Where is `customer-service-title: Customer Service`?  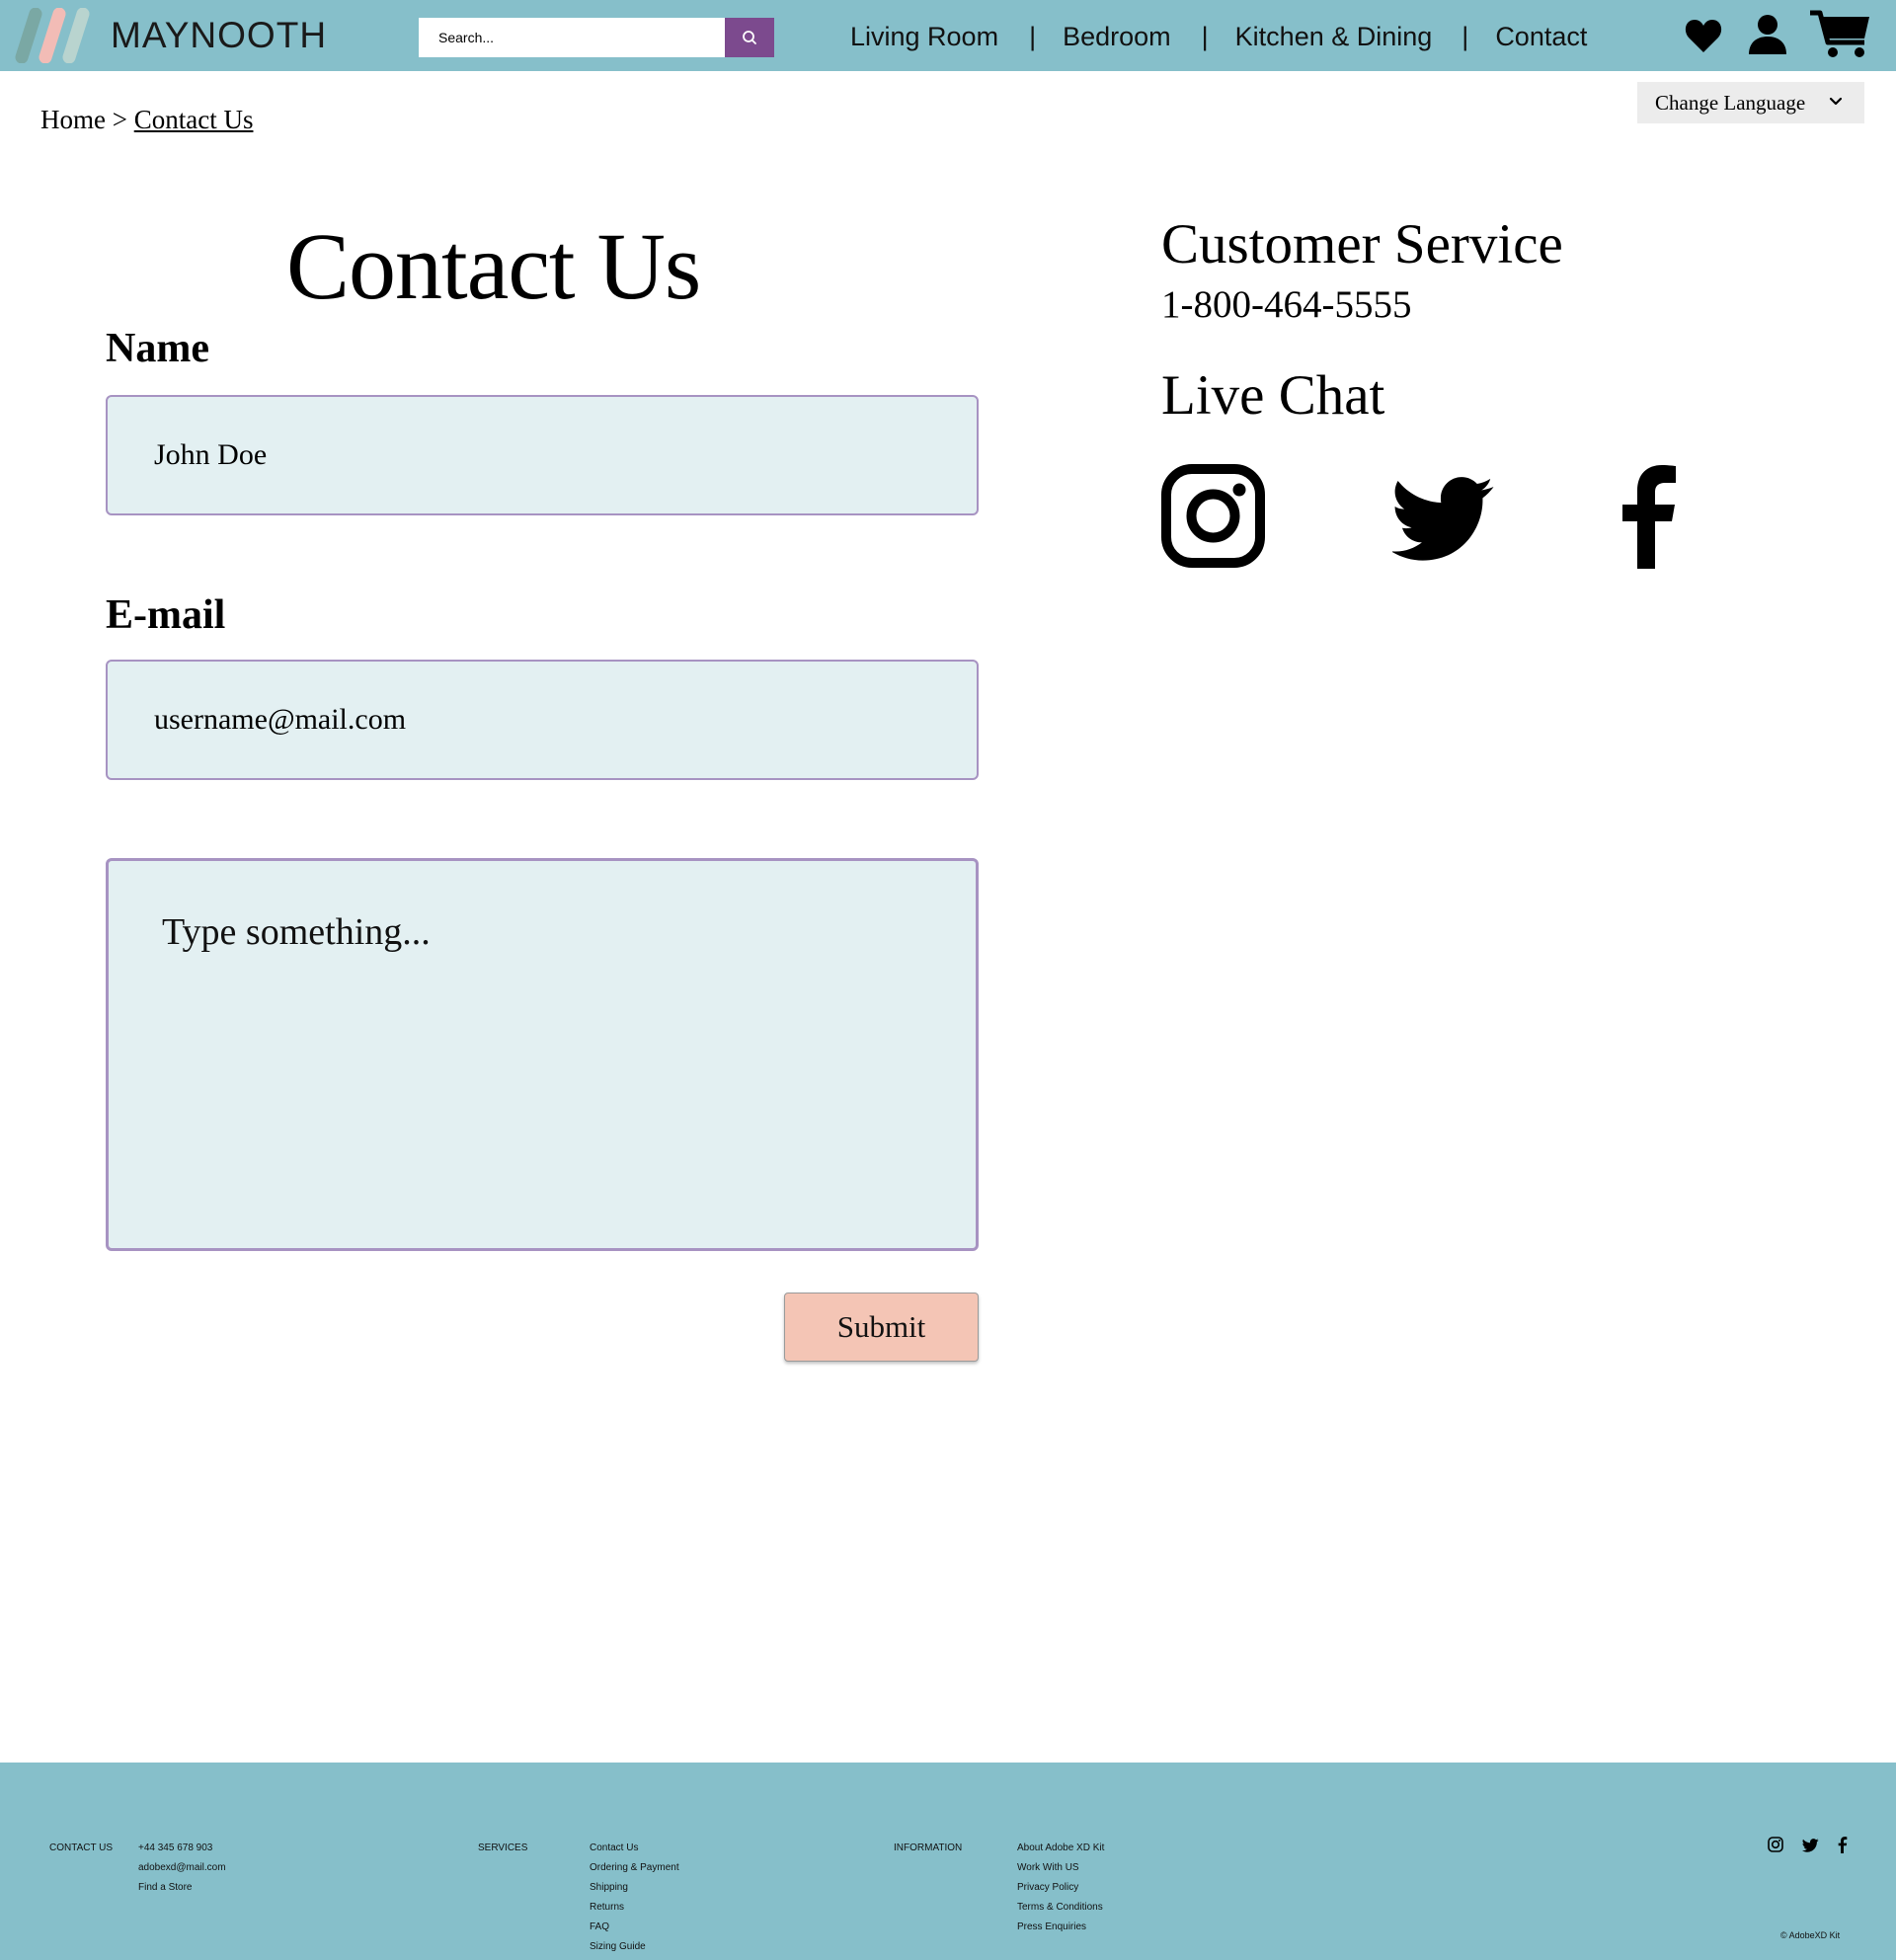
customer-service-title: Customer Service is located at coordinates (1362, 244).